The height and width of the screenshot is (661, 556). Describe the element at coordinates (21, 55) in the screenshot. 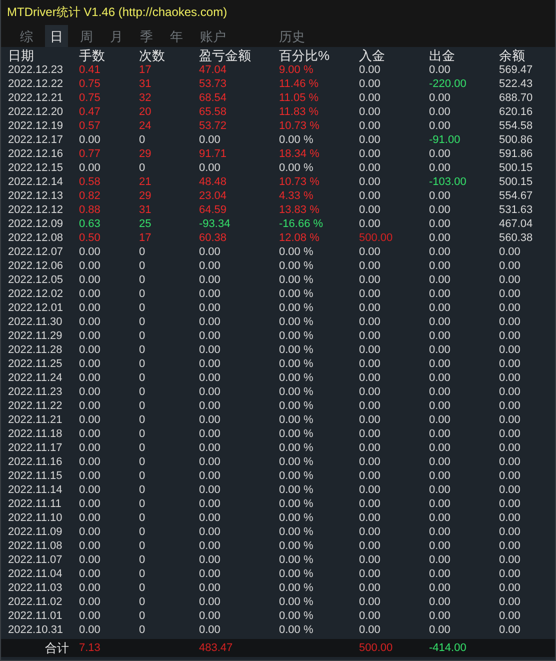

I see `column-header: 日期` at that location.